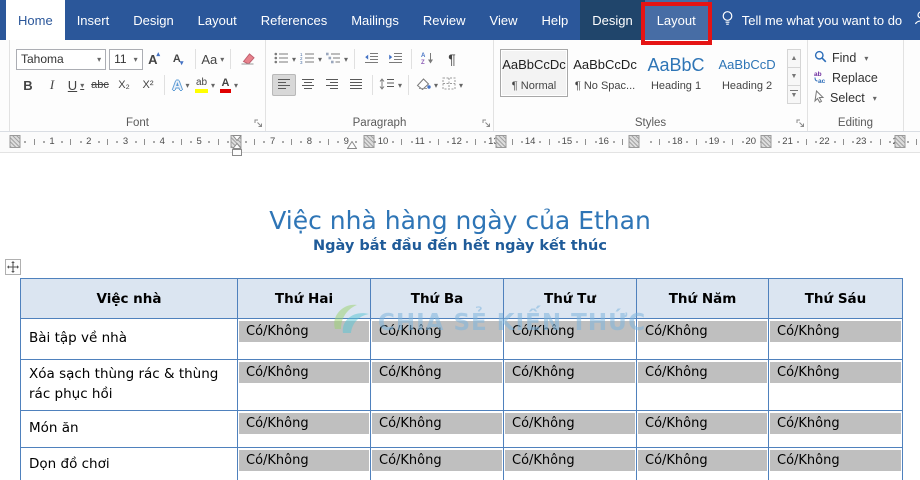 The height and width of the screenshot is (480, 920). I want to click on font-name-combo: Tahoma ▾, so click(61, 59).